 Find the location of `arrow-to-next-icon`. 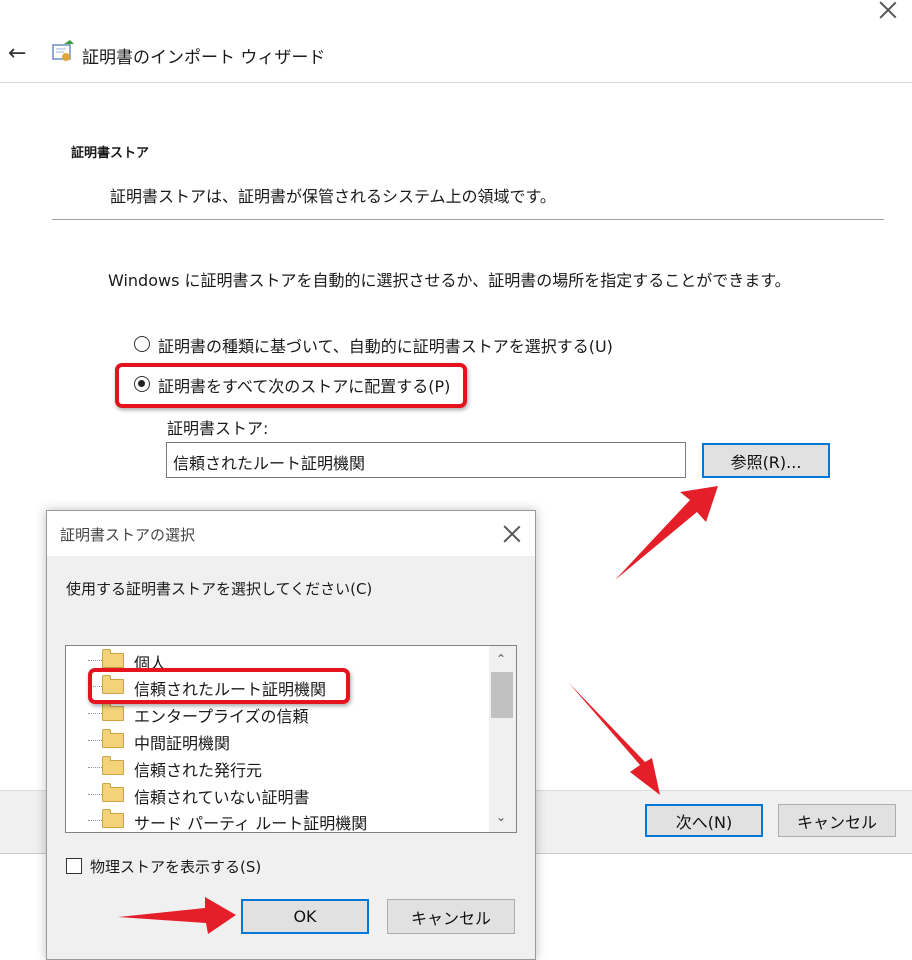

arrow-to-next-icon is located at coordinates (614, 738).